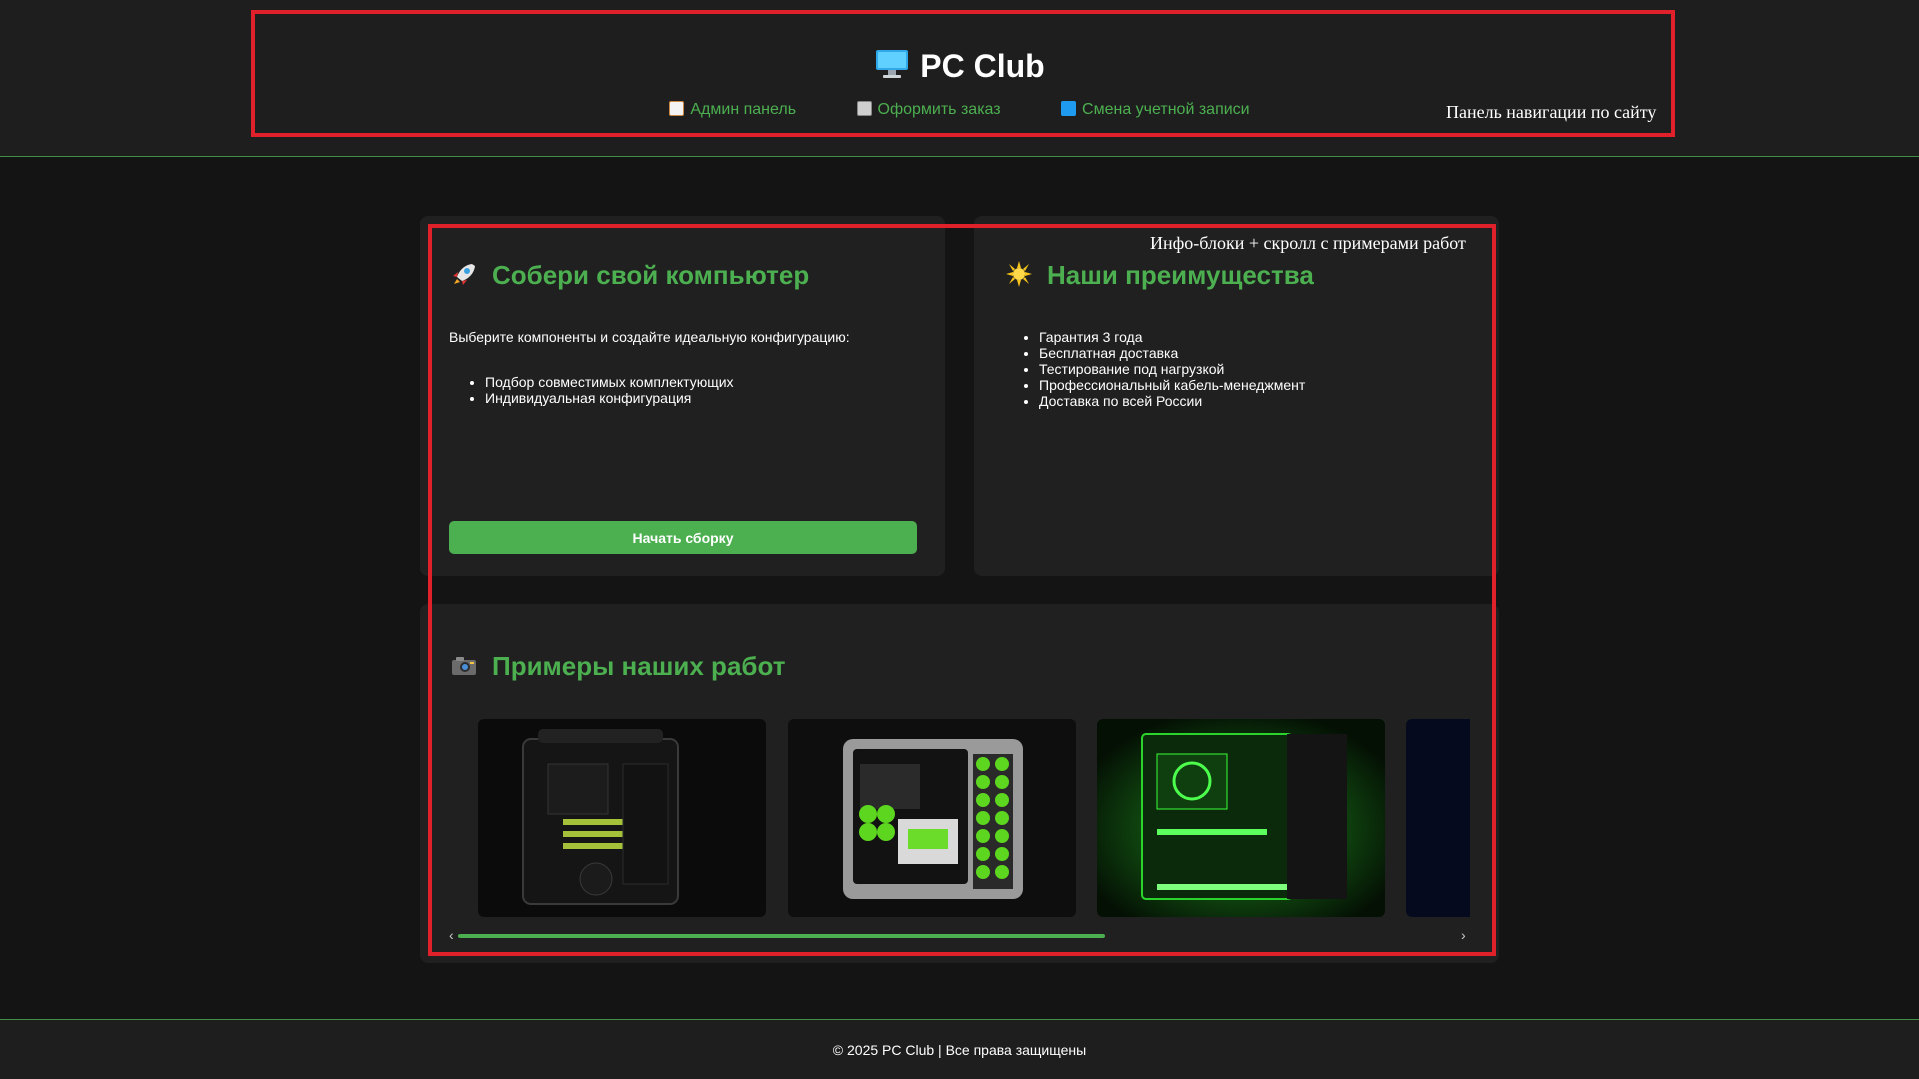 The width and height of the screenshot is (1919, 1079). I want to click on advantages-card-title-text: Наши преимущества, so click(1180, 275).